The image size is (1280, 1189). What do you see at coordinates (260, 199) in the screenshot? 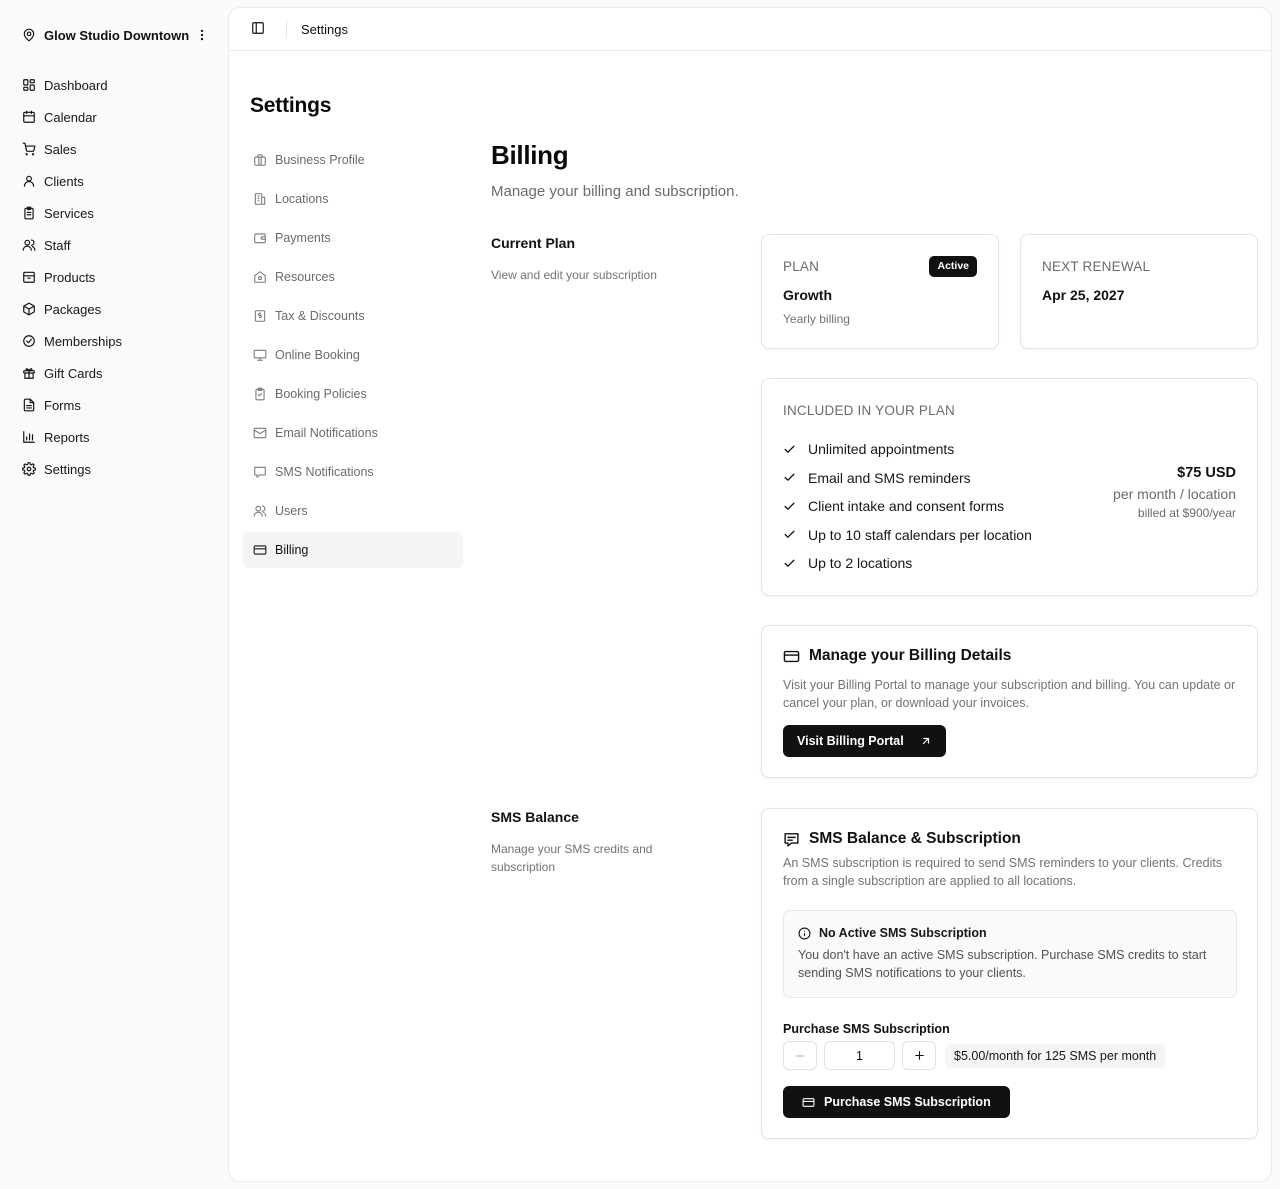
I see `building-icon` at bounding box center [260, 199].